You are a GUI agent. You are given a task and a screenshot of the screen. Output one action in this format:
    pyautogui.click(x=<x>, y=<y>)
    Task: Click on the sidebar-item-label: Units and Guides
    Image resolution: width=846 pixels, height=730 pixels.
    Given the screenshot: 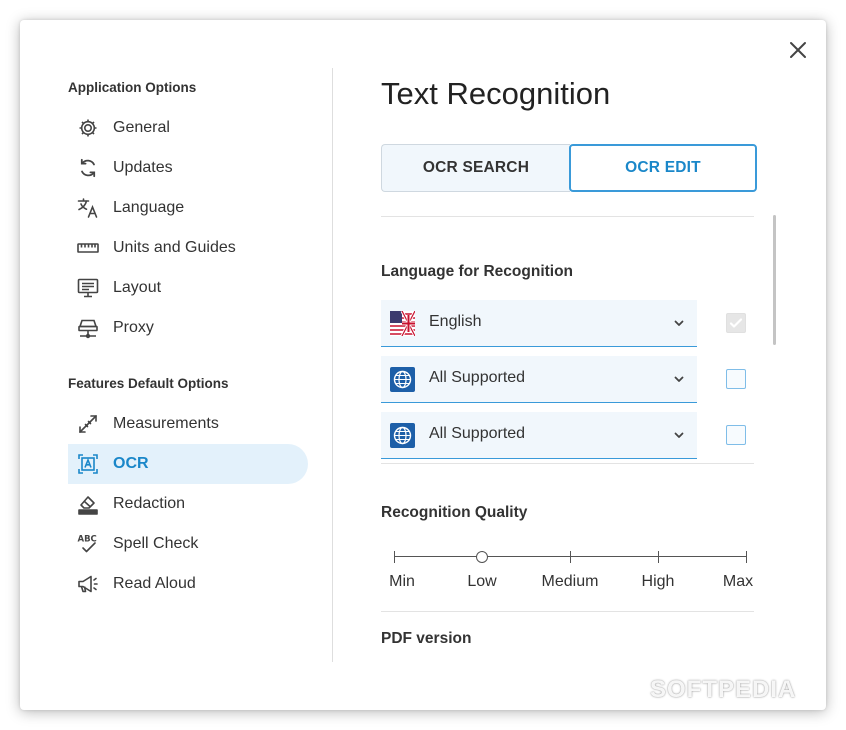 What is the action you would take?
    pyautogui.click(x=174, y=247)
    